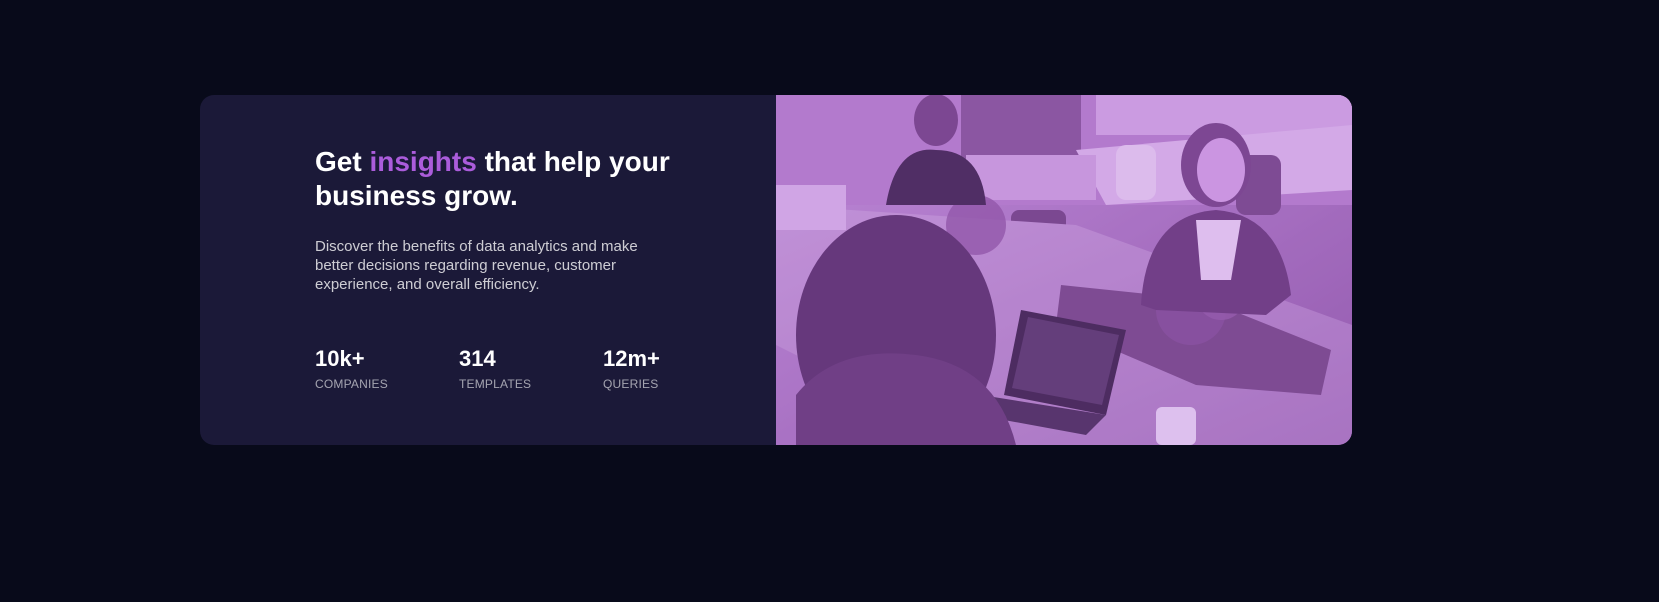 The height and width of the screenshot is (602, 1659). I want to click on stat-label: TEMPLATES, so click(495, 384).